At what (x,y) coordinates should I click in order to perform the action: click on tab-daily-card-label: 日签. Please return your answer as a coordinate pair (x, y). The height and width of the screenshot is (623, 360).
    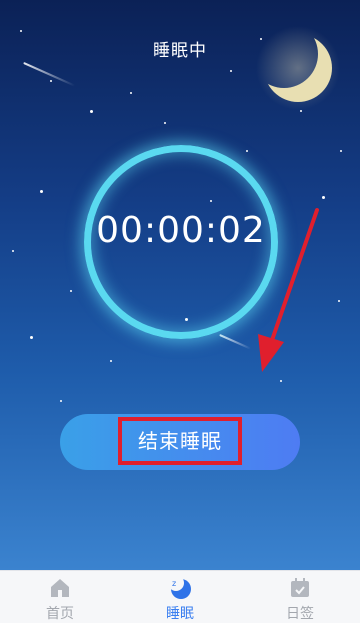
    Looking at the image, I should click on (300, 614).